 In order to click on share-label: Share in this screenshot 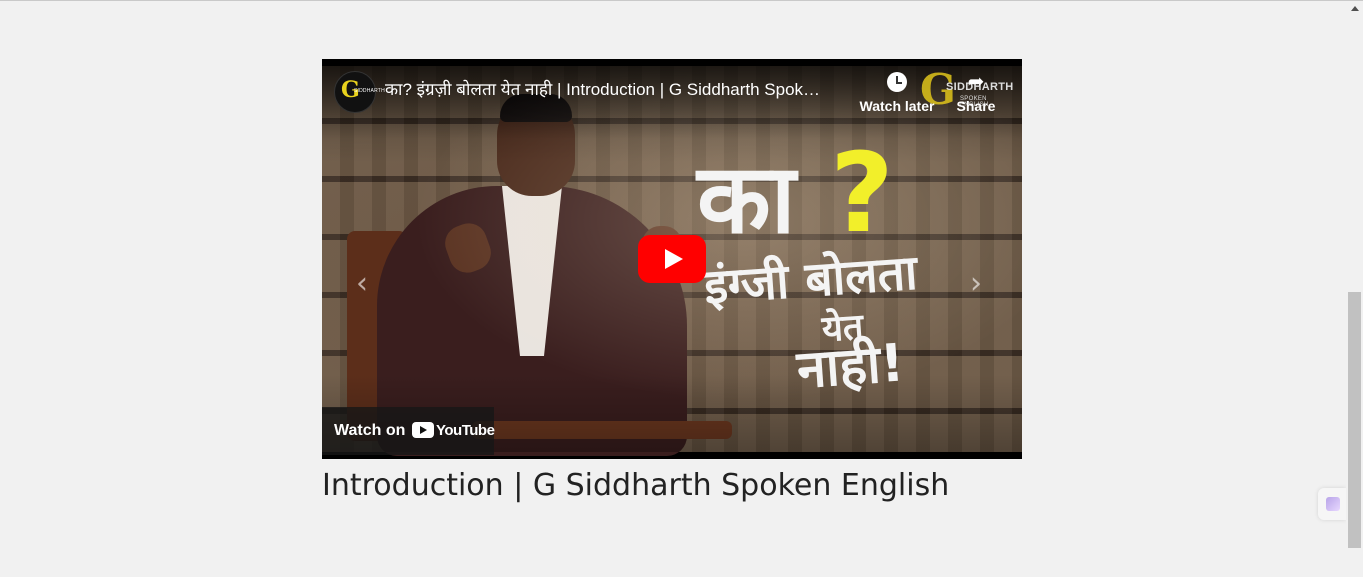, I will do `click(976, 106)`.